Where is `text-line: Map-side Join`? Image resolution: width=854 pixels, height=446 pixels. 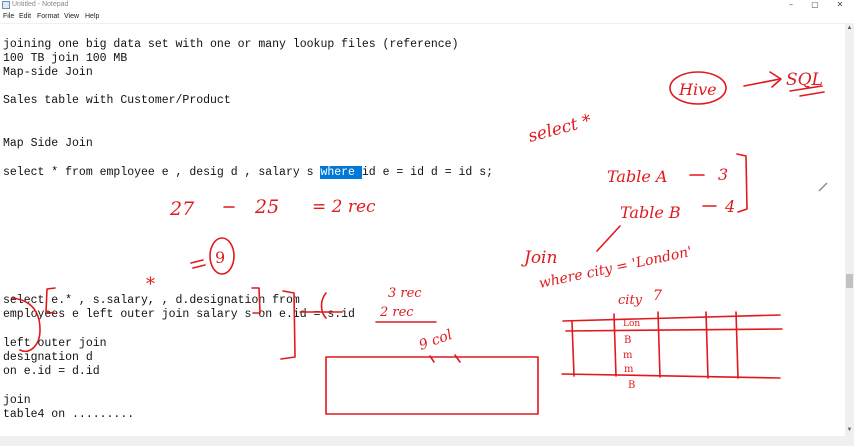
text-line: Map-side Join is located at coordinates (48, 72).